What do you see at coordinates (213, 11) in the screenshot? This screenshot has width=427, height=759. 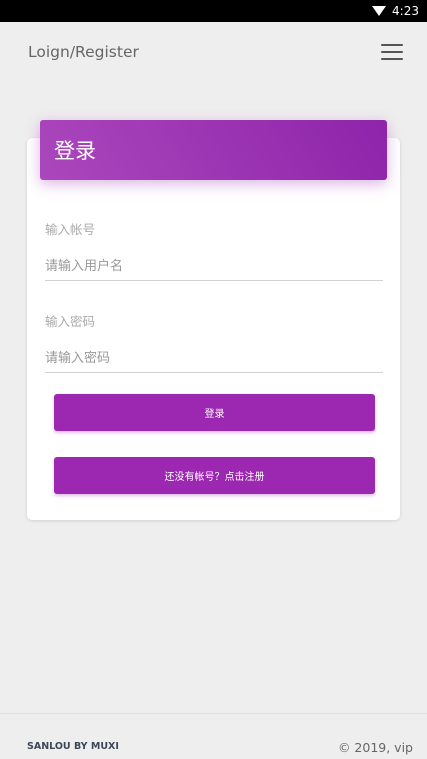 I see `status-bar: 4:23` at bounding box center [213, 11].